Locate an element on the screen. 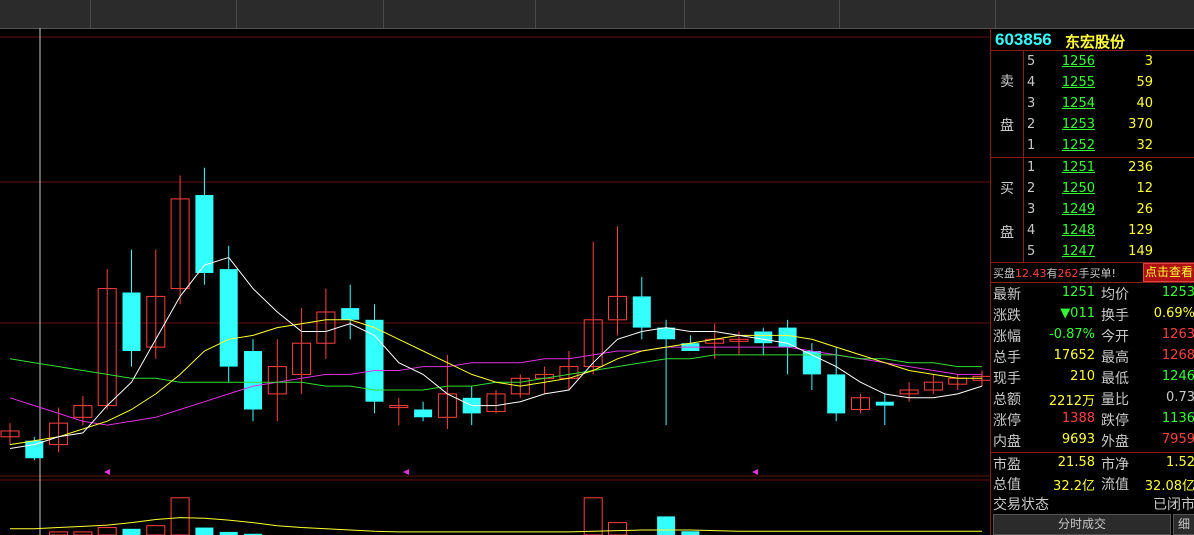 Image resolution: width=1194 pixels, height=535 pixels. quote-row: 涨跌 ▼011 换手 0.69% is located at coordinates (1092, 315).